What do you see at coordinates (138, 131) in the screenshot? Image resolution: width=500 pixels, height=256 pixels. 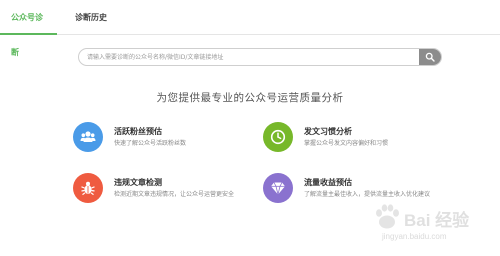 I see `feature-title: 活跃粉丝预估` at bounding box center [138, 131].